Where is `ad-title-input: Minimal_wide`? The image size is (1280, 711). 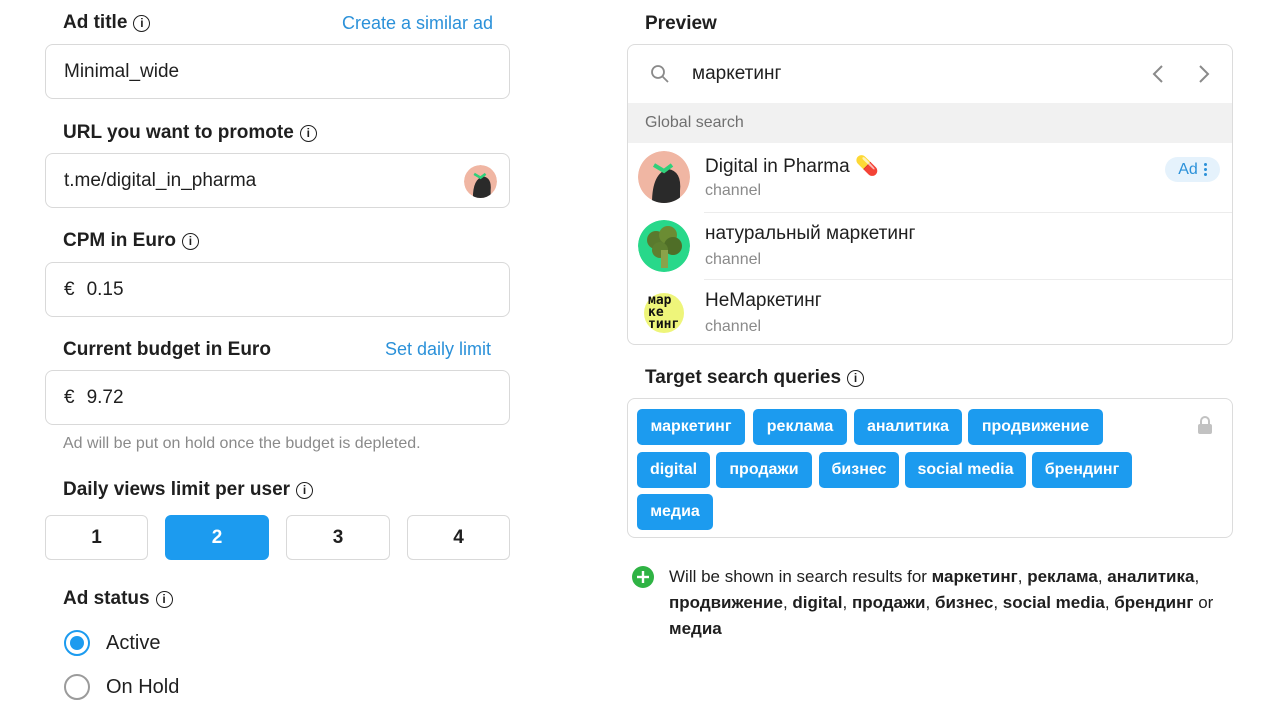 ad-title-input: Minimal_wide is located at coordinates (277, 71).